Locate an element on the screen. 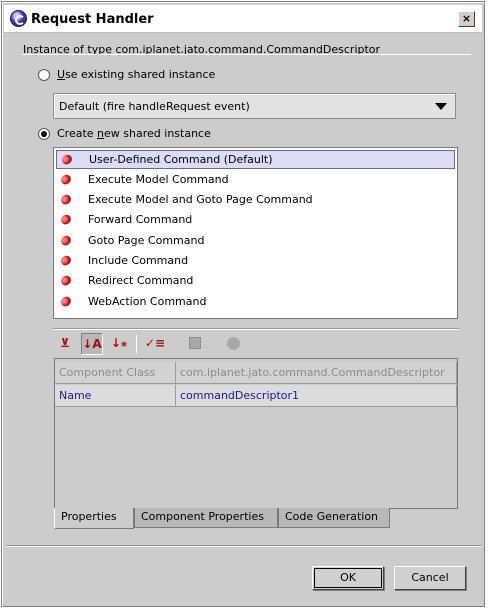 Image resolution: width=488 pixels, height=610 pixels. list-item-label: Execute Model and Goto Page Command is located at coordinates (200, 199).